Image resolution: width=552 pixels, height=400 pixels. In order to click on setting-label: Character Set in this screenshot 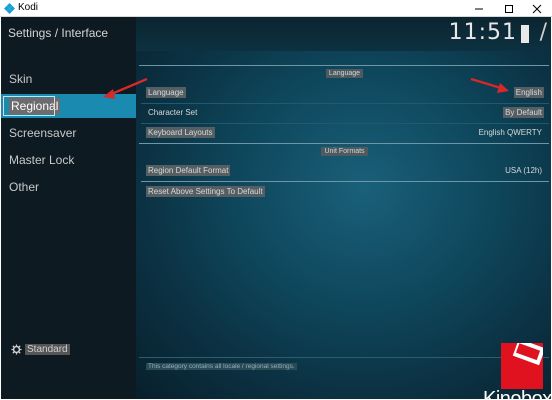, I will do `click(172, 113)`.